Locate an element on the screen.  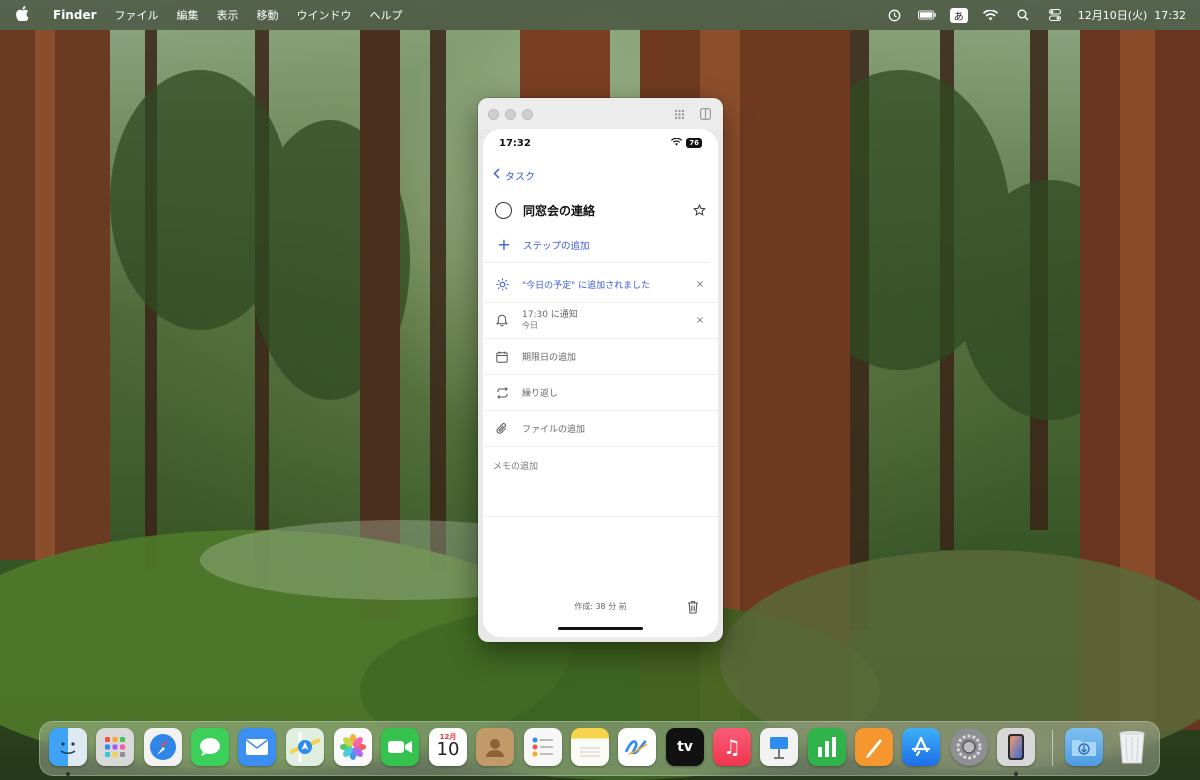
repeat-label: 繰り返し is located at coordinates (540, 394).